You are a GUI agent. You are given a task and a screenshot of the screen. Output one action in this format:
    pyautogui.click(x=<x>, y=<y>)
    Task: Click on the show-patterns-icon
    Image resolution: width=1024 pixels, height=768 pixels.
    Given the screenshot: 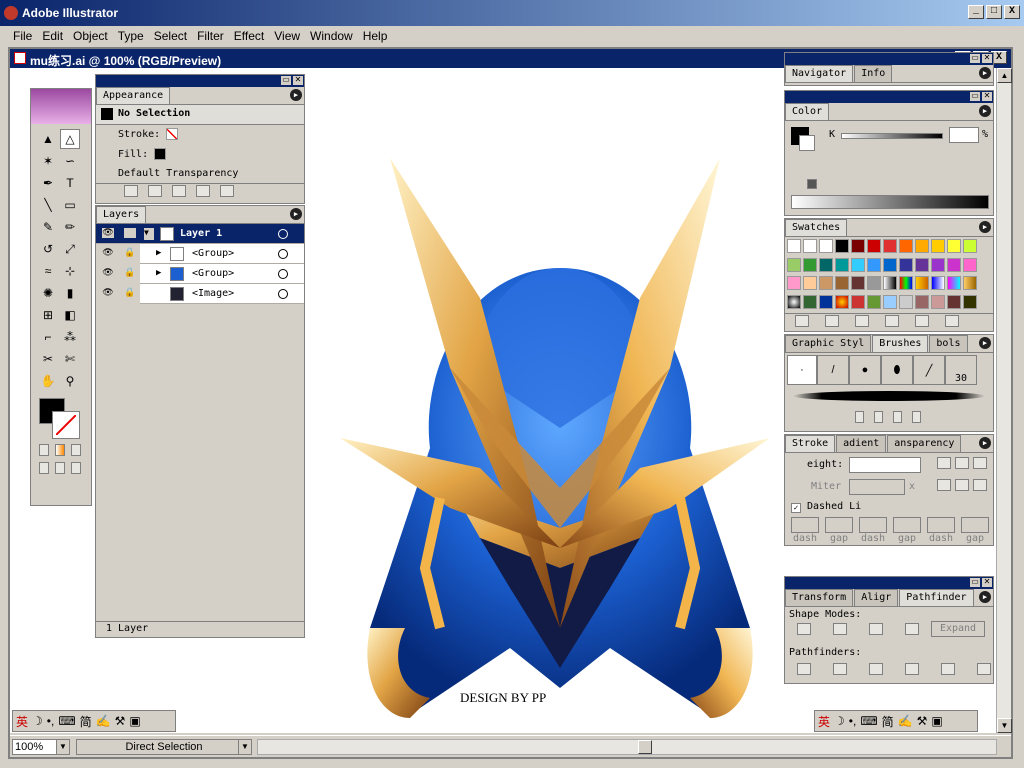 What is the action you would take?
    pyautogui.click(x=892, y=321)
    